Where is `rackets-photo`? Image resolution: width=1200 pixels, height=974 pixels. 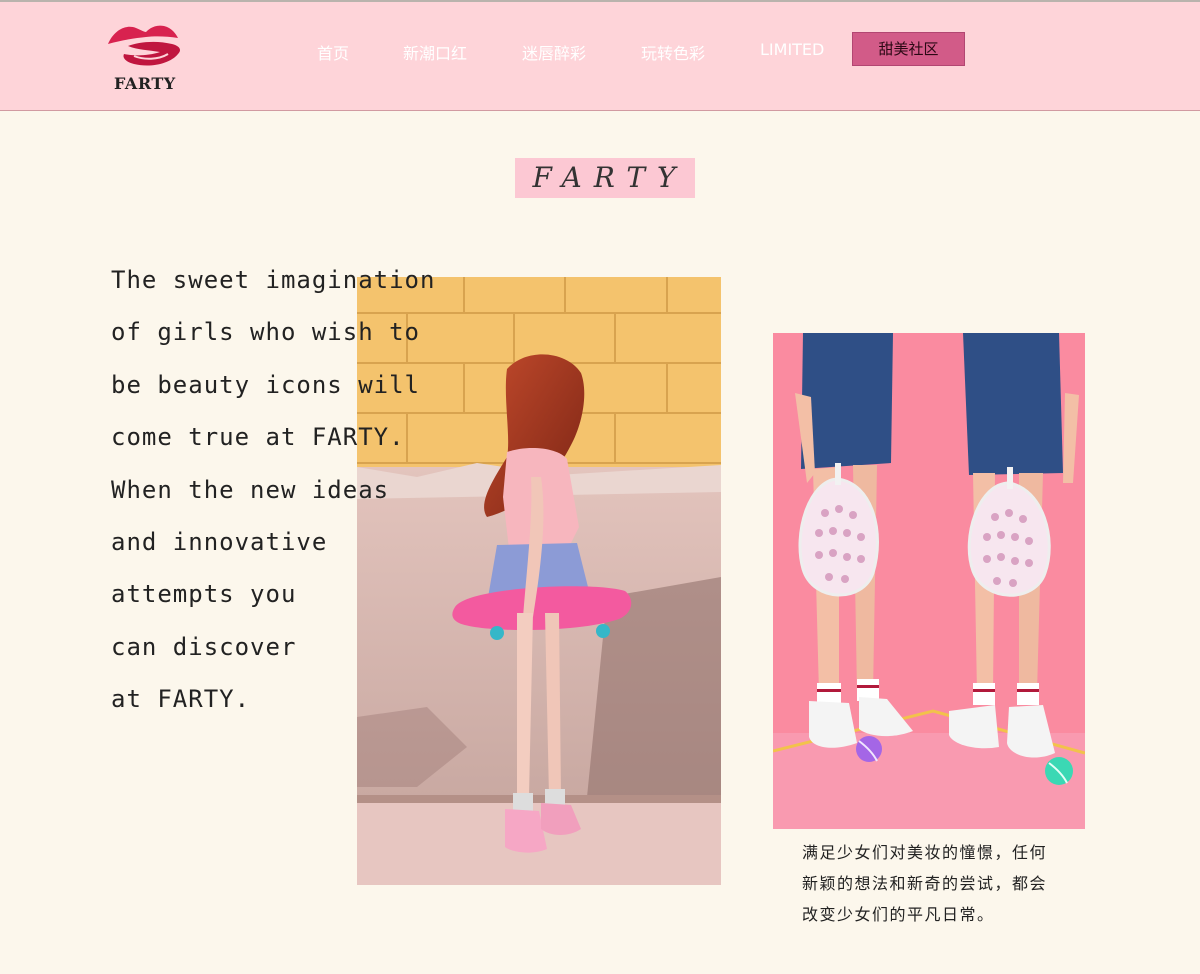 rackets-photo is located at coordinates (929, 581).